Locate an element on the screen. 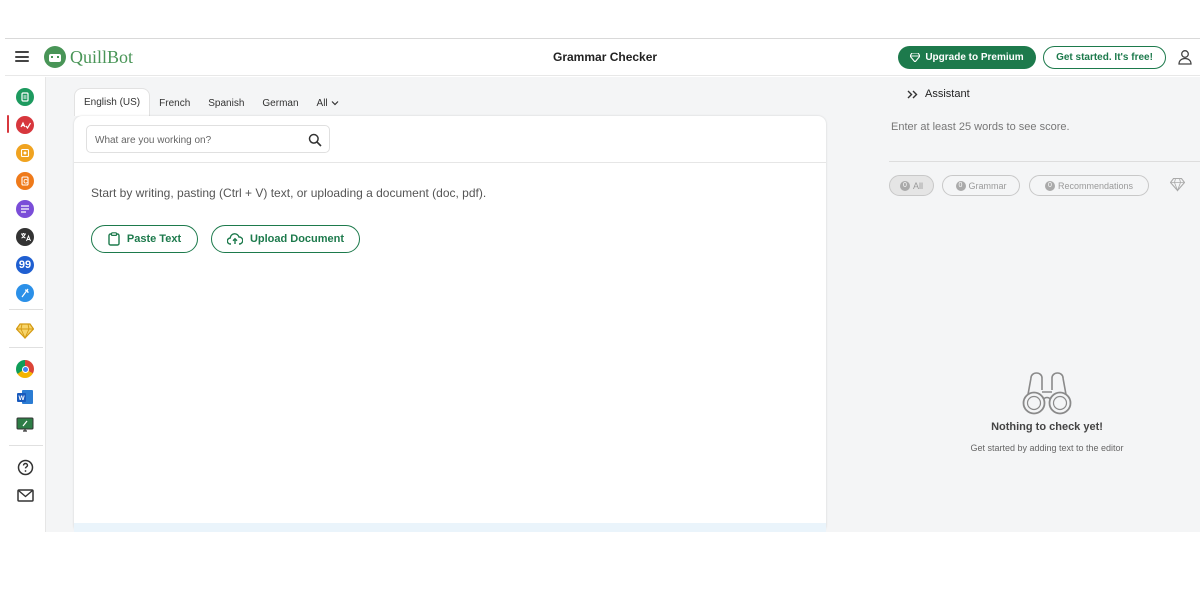  citation-generator-icon: 99 is located at coordinates (25, 265).